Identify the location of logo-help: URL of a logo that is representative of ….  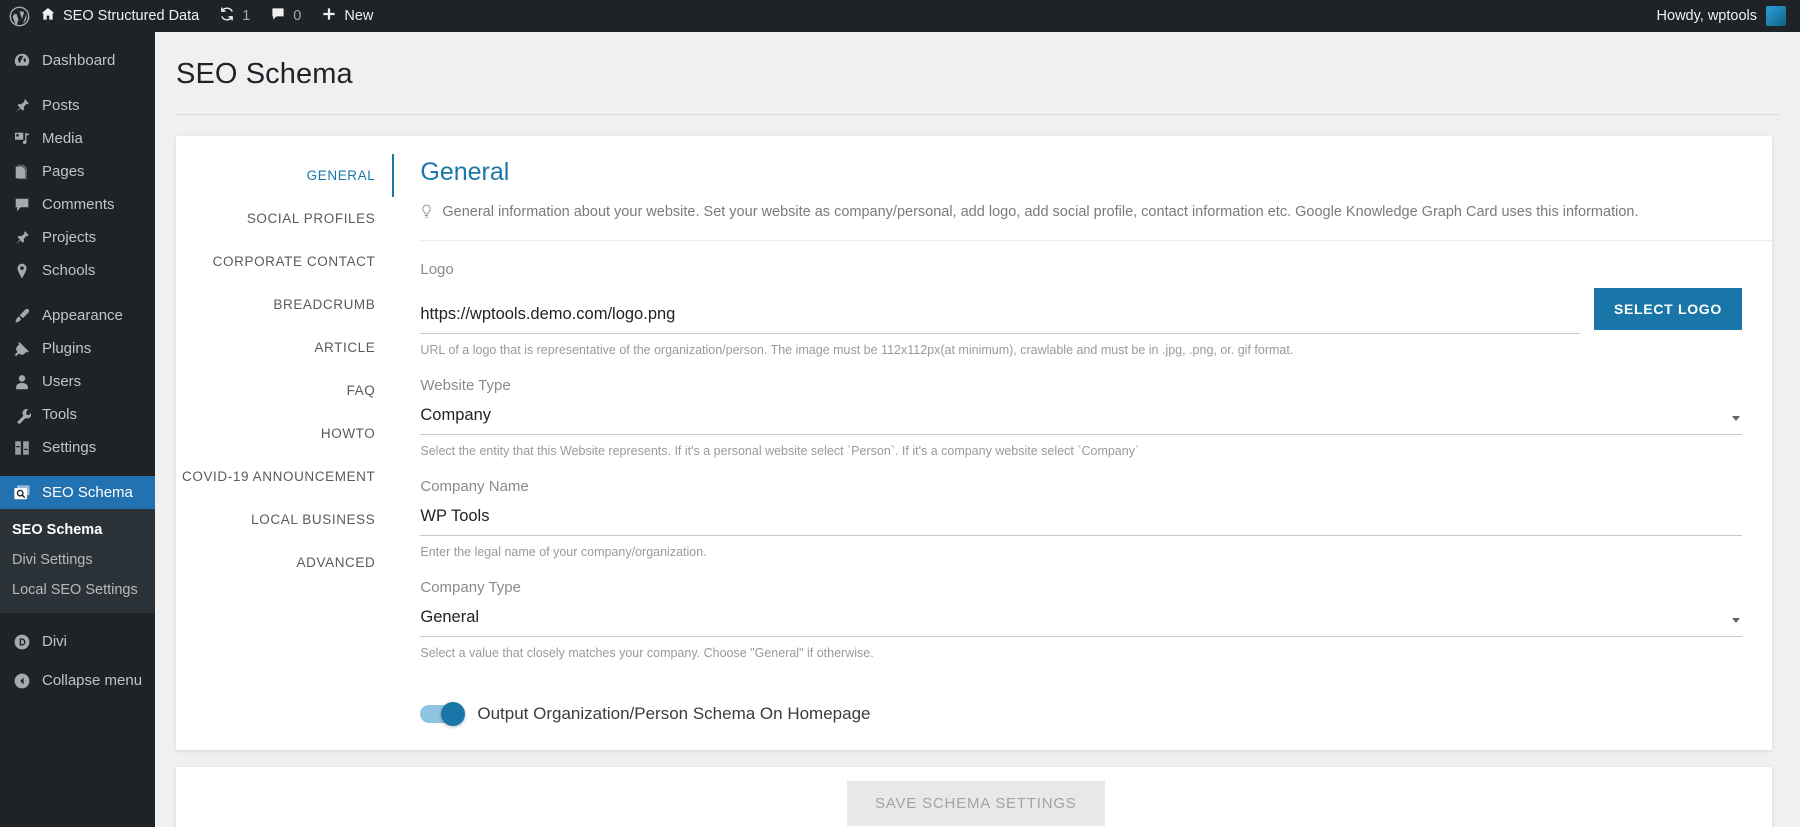
(857, 349).